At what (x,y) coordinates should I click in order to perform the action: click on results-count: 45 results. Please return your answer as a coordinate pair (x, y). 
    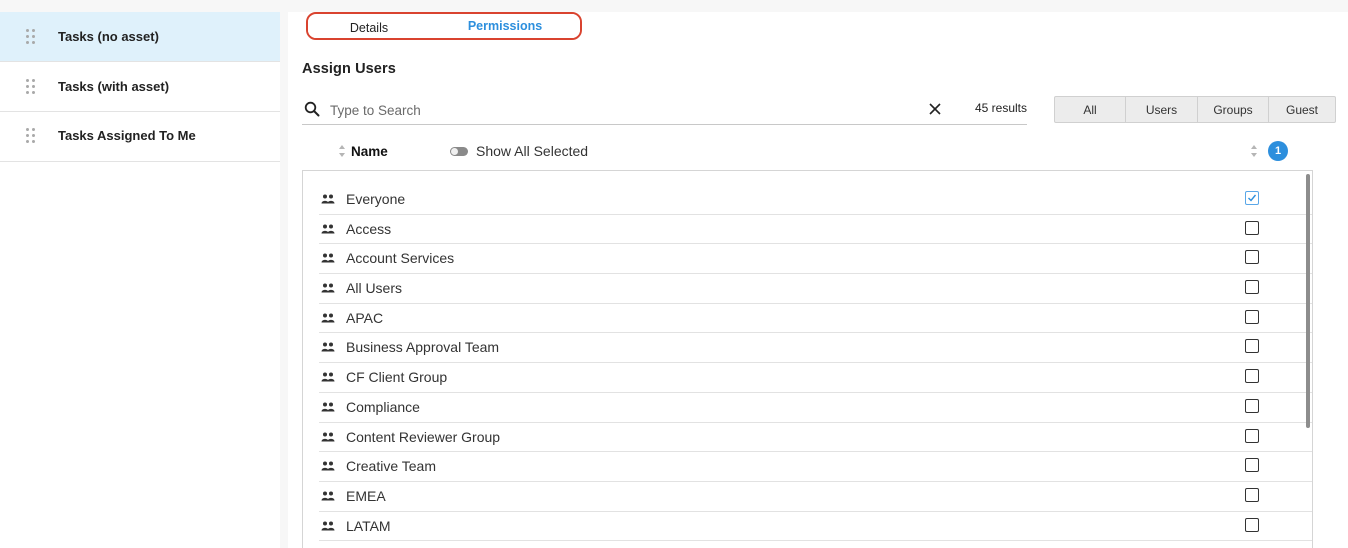
    Looking at the image, I should click on (1000, 108).